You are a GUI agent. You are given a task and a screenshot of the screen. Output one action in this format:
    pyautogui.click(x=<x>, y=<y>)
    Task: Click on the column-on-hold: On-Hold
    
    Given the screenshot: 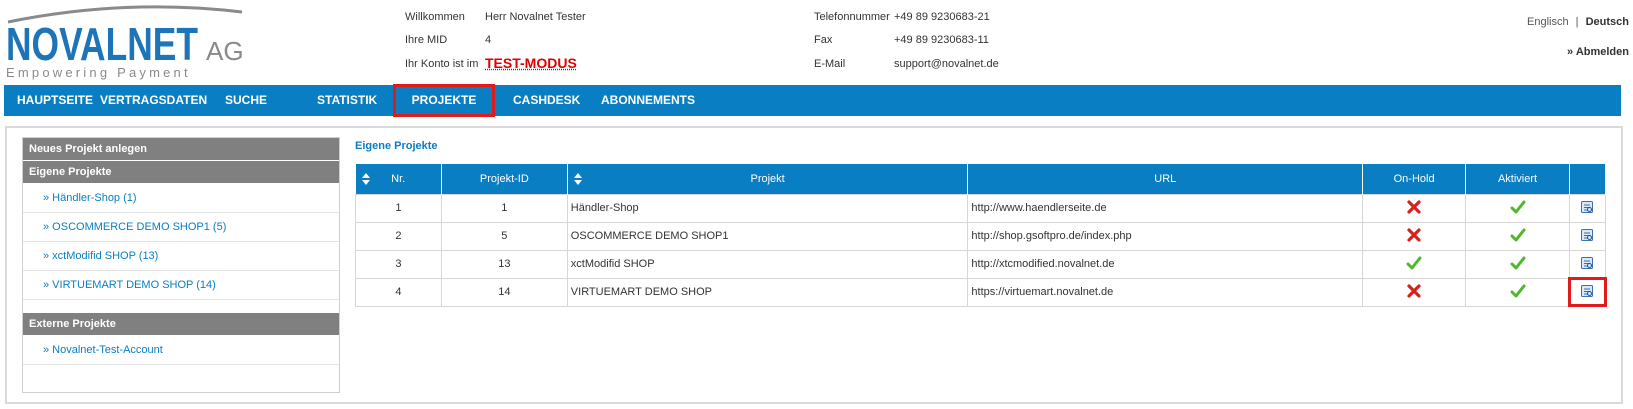 What is the action you would take?
    pyautogui.click(x=1414, y=179)
    